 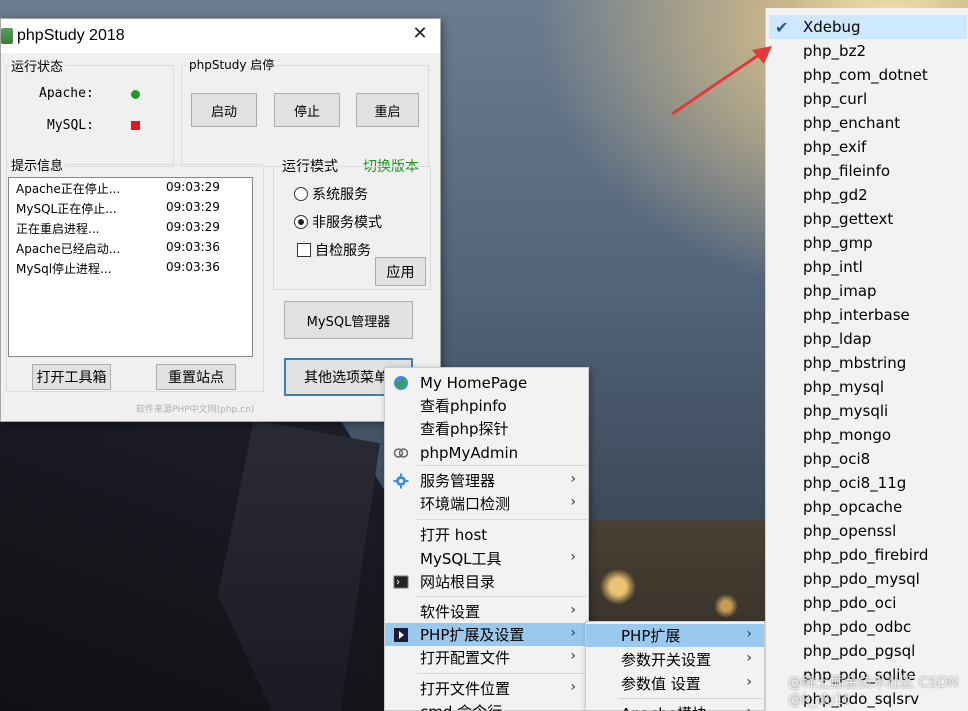 What do you see at coordinates (135, 125) in the screenshot?
I see `mysql-status-indicator` at bounding box center [135, 125].